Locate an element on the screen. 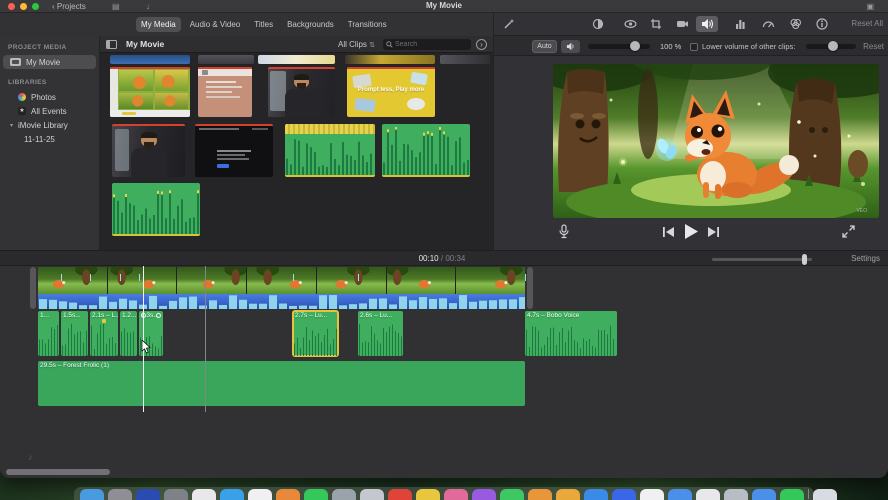 The width and height of the screenshot is (888, 500). clip-info-icon is located at coordinates (822, 24).